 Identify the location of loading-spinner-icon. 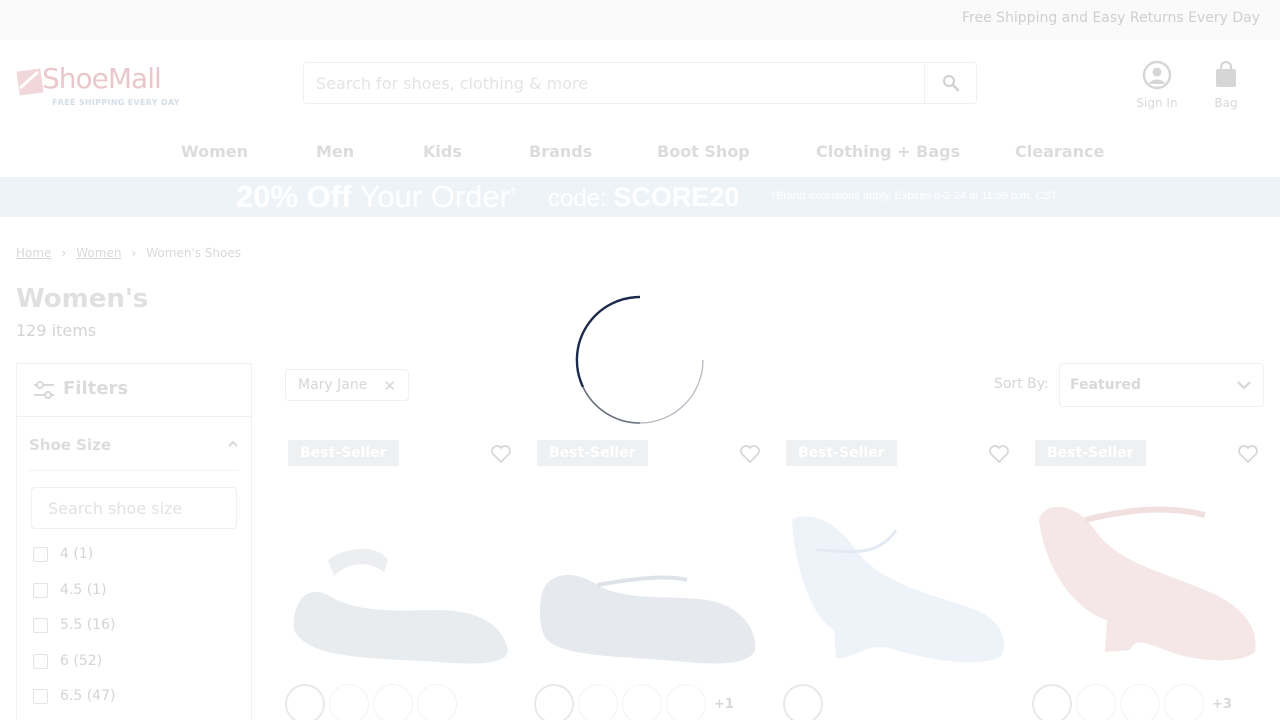
(639, 359).